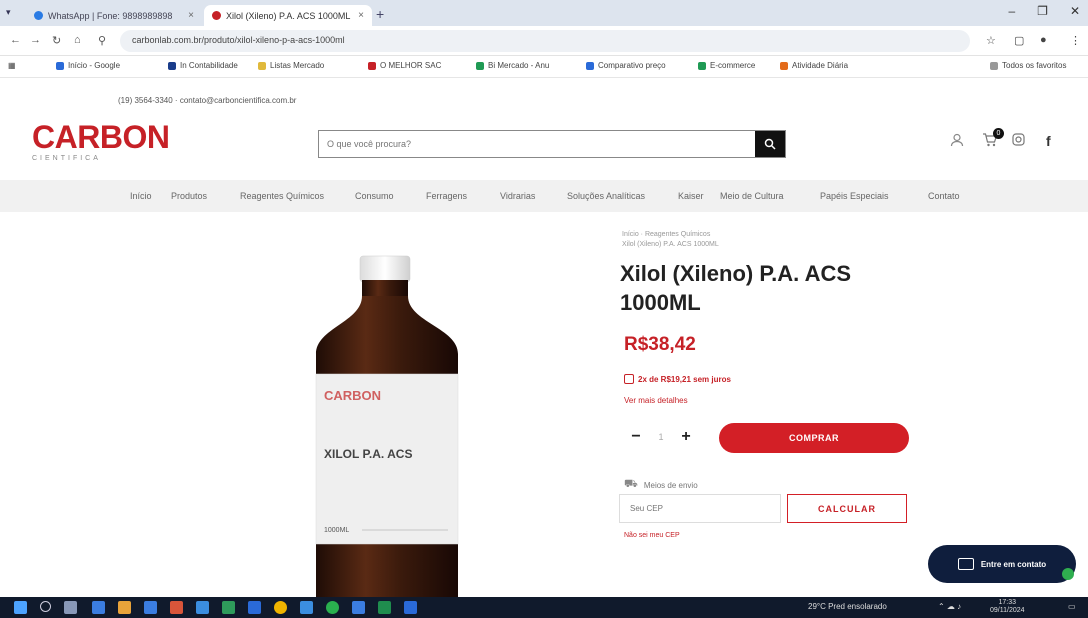  Describe the element at coordinates (670, 485) in the screenshot. I see `shipping-label: Meios de envio` at that location.